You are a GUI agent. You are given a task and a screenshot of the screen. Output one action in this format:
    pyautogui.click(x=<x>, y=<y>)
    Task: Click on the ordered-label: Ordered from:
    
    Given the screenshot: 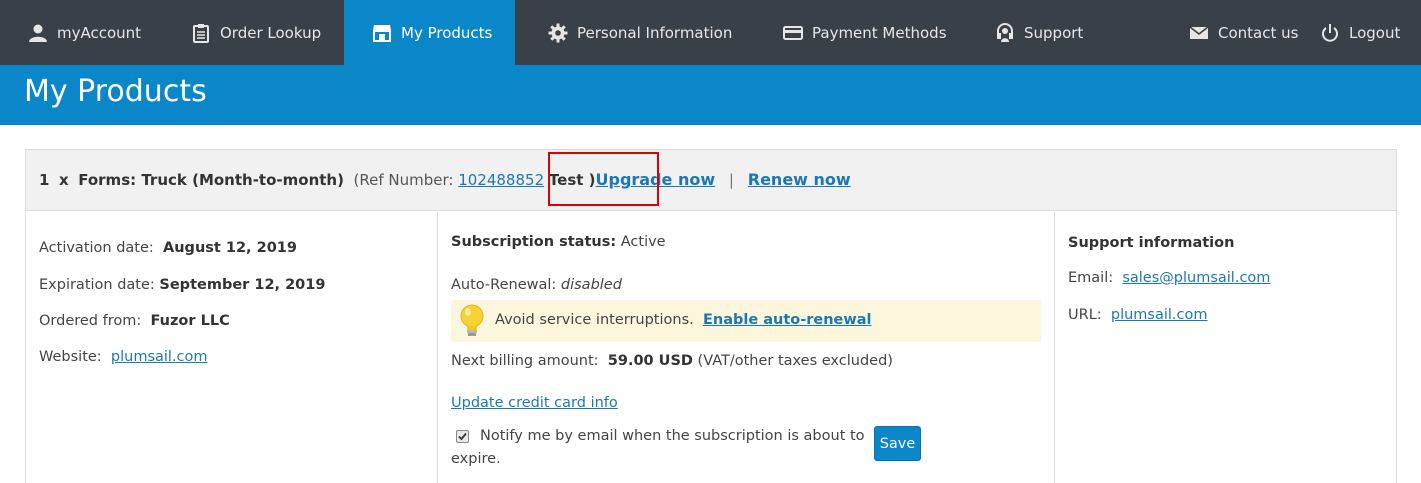 What is the action you would take?
    pyautogui.click(x=90, y=321)
    